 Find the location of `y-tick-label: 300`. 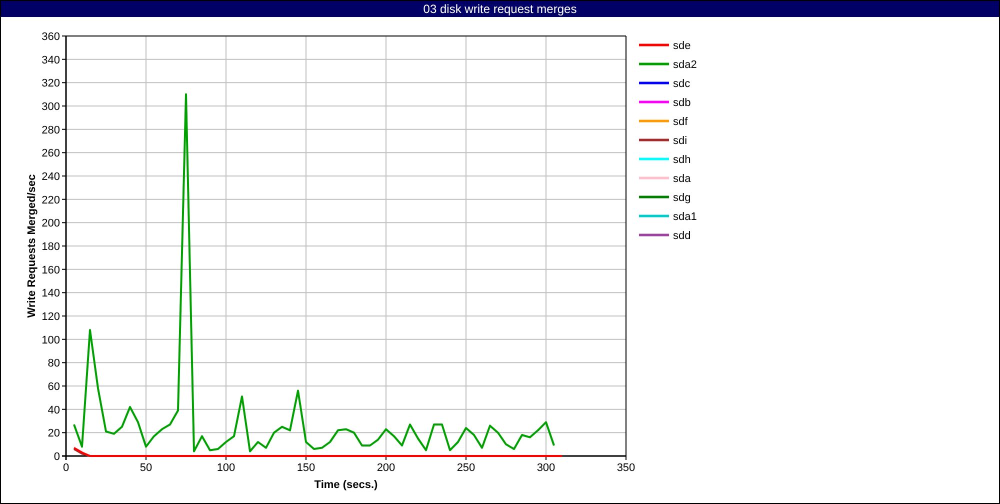

y-tick-label: 300 is located at coordinates (51, 107).